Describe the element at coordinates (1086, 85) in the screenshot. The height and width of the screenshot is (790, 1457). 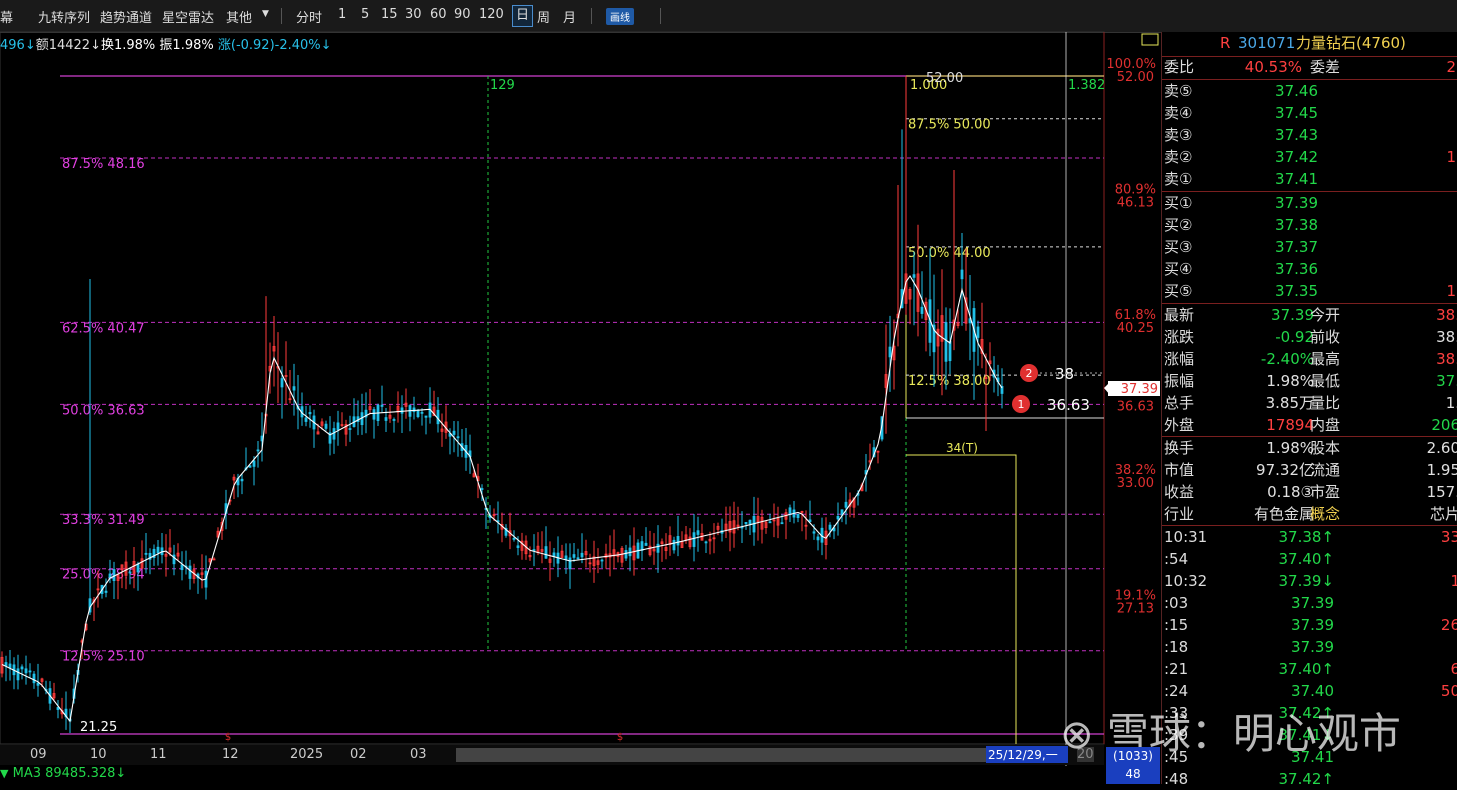
I see `ratio-label: 1.382` at that location.